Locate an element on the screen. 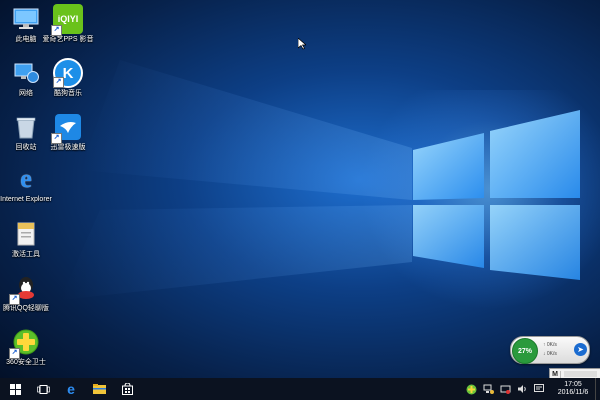  network-usage-ring: 27% is located at coordinates (525, 351).